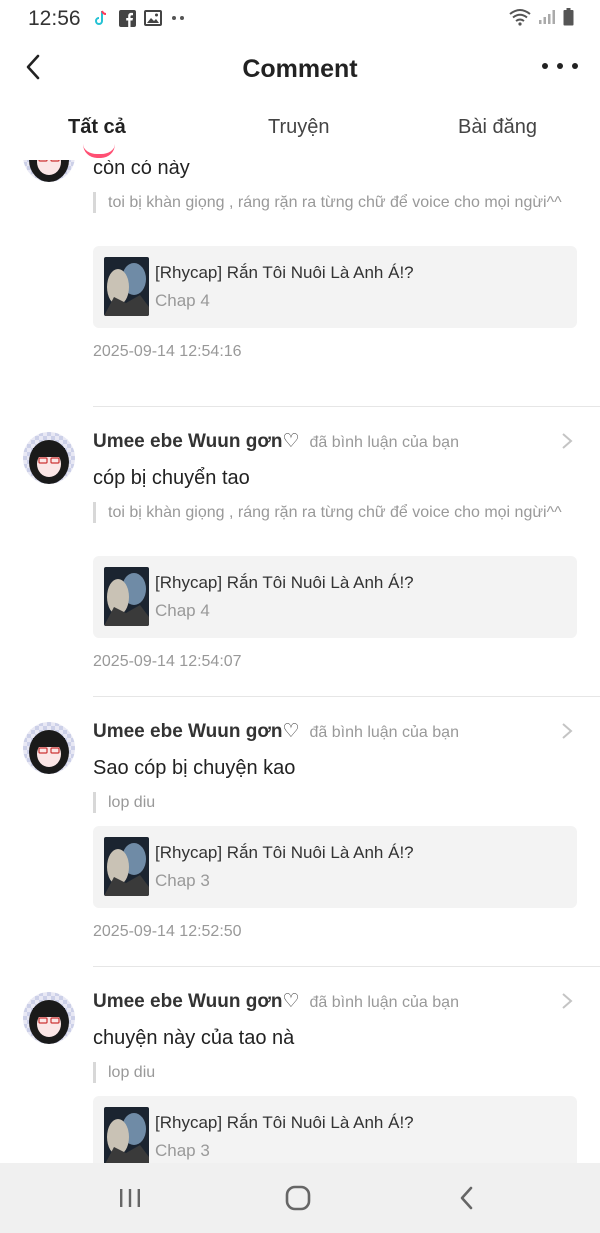 This screenshot has height=1233, width=600. Describe the element at coordinates (194, 1038) in the screenshot. I see `comment-text: chuyện này của tao nà` at that location.